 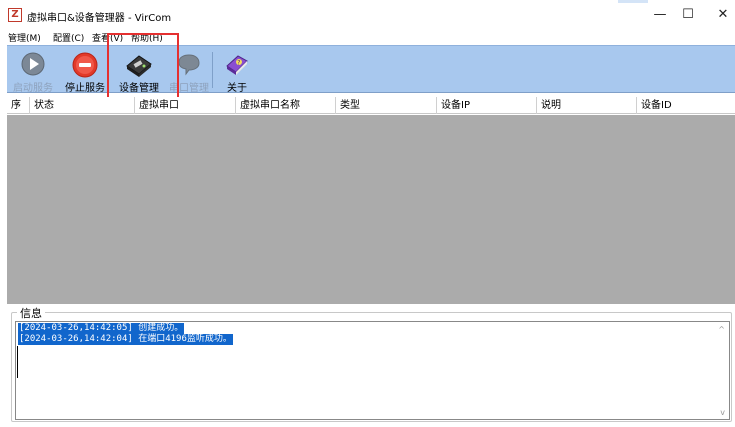 What do you see at coordinates (688, 15) in the screenshot?
I see `maximize-button: ☐` at bounding box center [688, 15].